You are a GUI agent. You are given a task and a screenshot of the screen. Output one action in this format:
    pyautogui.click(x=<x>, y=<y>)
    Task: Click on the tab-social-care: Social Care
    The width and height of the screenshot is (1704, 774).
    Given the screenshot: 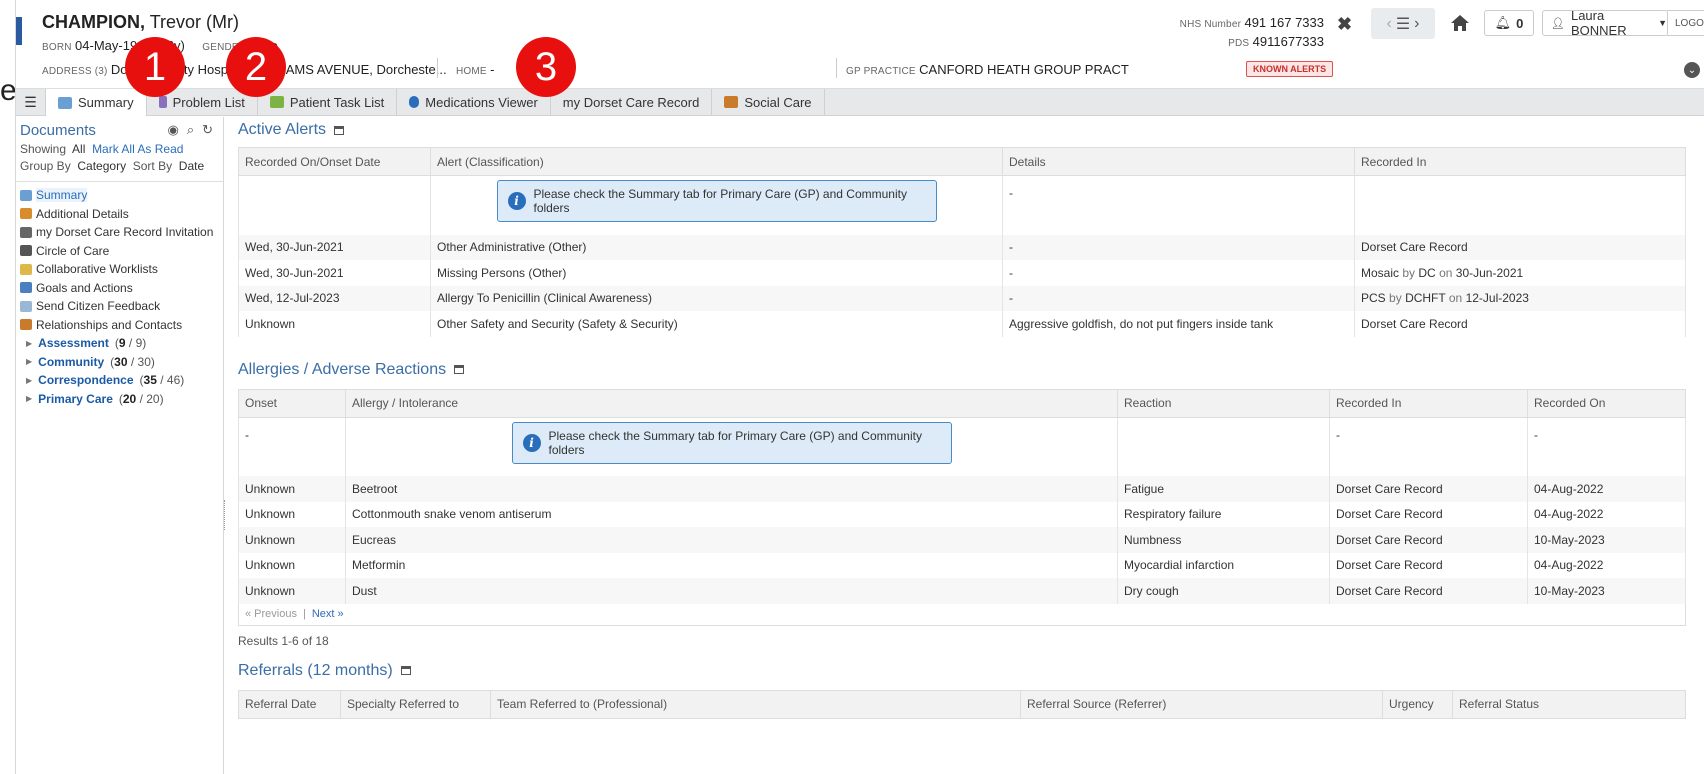 What is the action you would take?
    pyautogui.click(x=768, y=102)
    